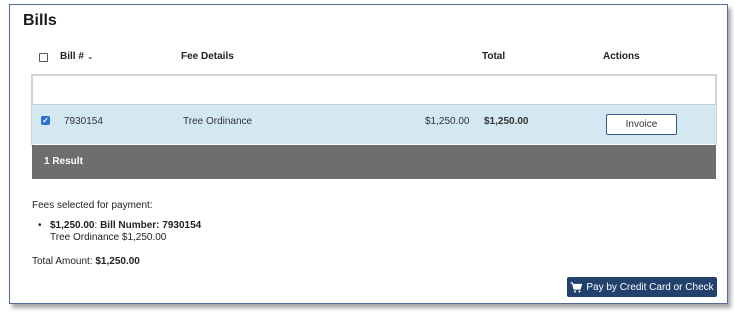 This screenshot has width=734, height=312. What do you see at coordinates (40, 20) in the screenshot?
I see `page-title: Bills` at bounding box center [40, 20].